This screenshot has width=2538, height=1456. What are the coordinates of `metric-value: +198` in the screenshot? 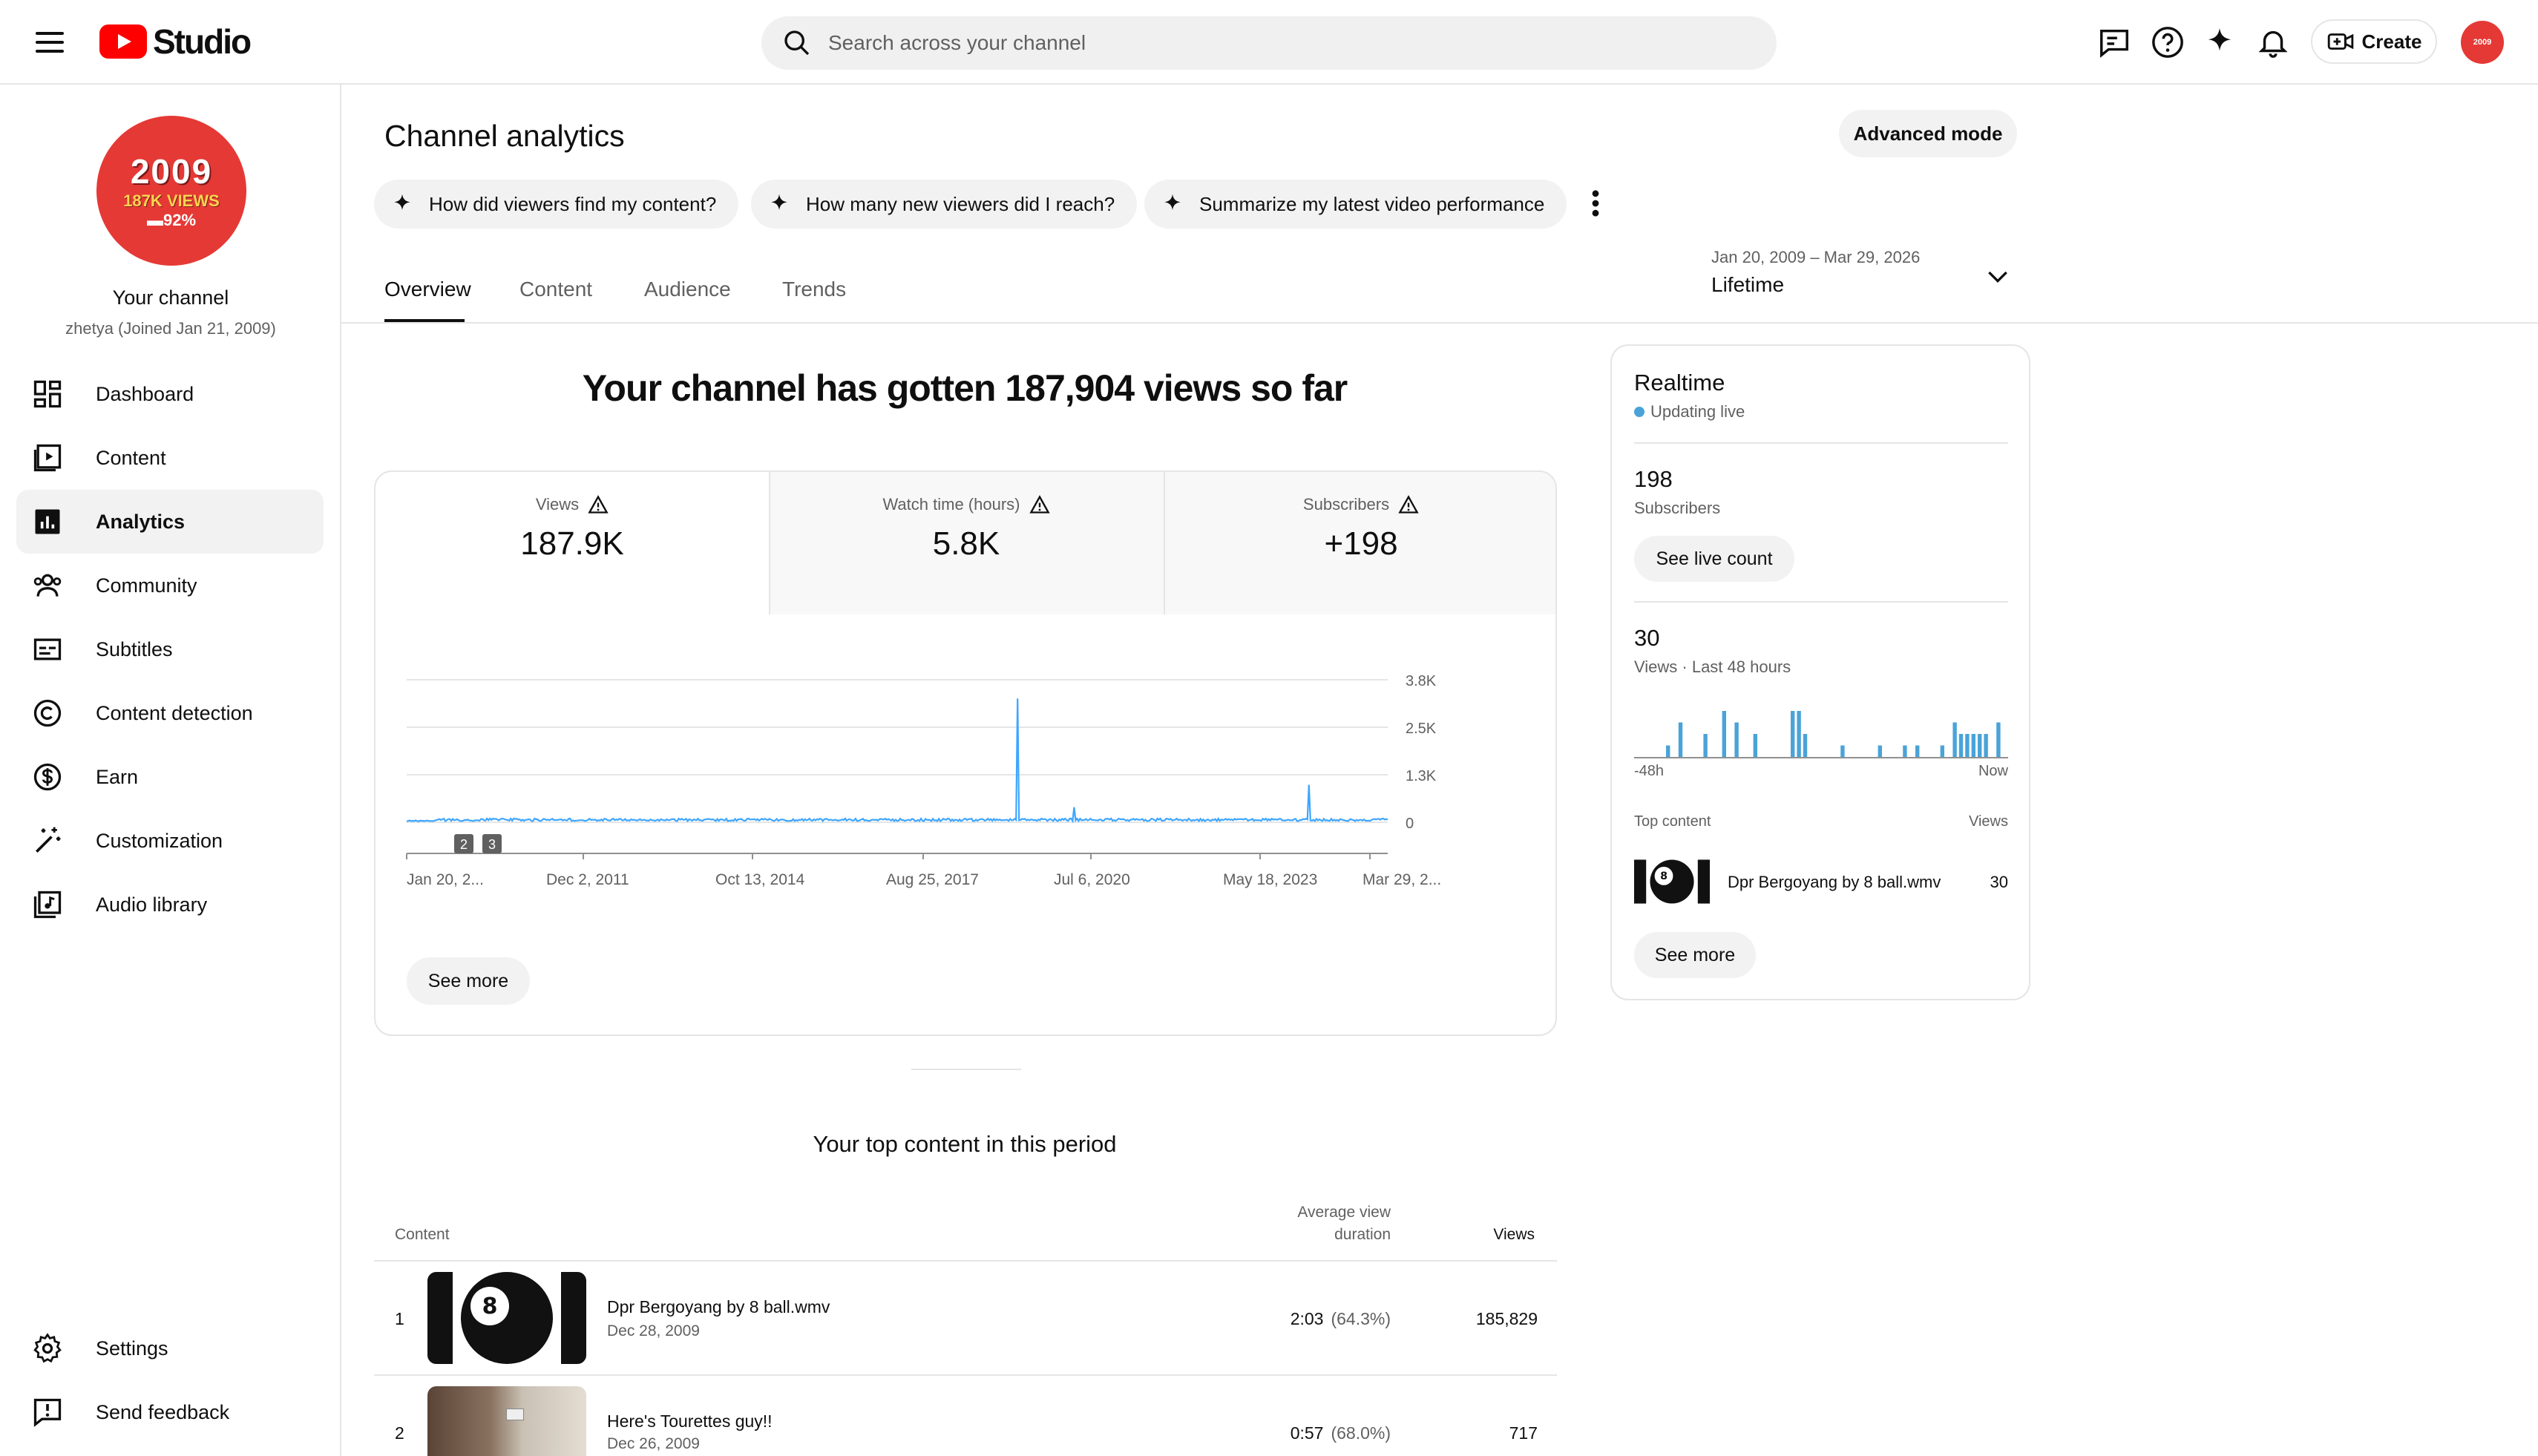 It's located at (1361, 543).